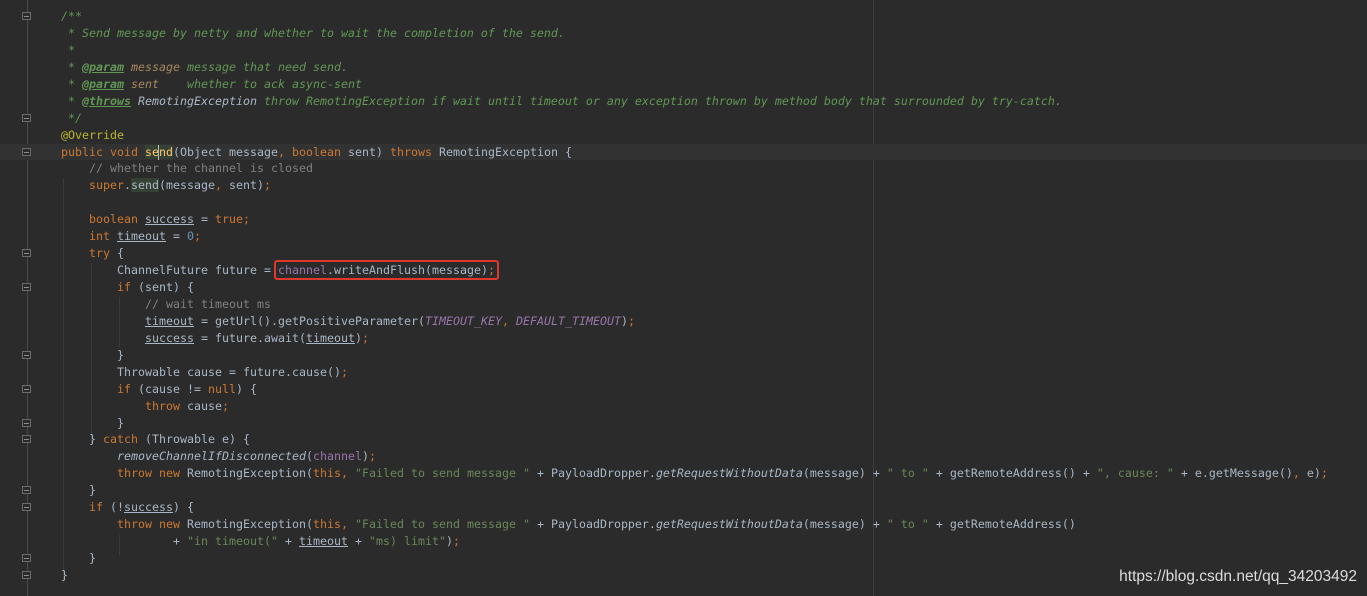 The width and height of the screenshot is (1367, 596). I want to click on code-line: */, so click(683, 118).